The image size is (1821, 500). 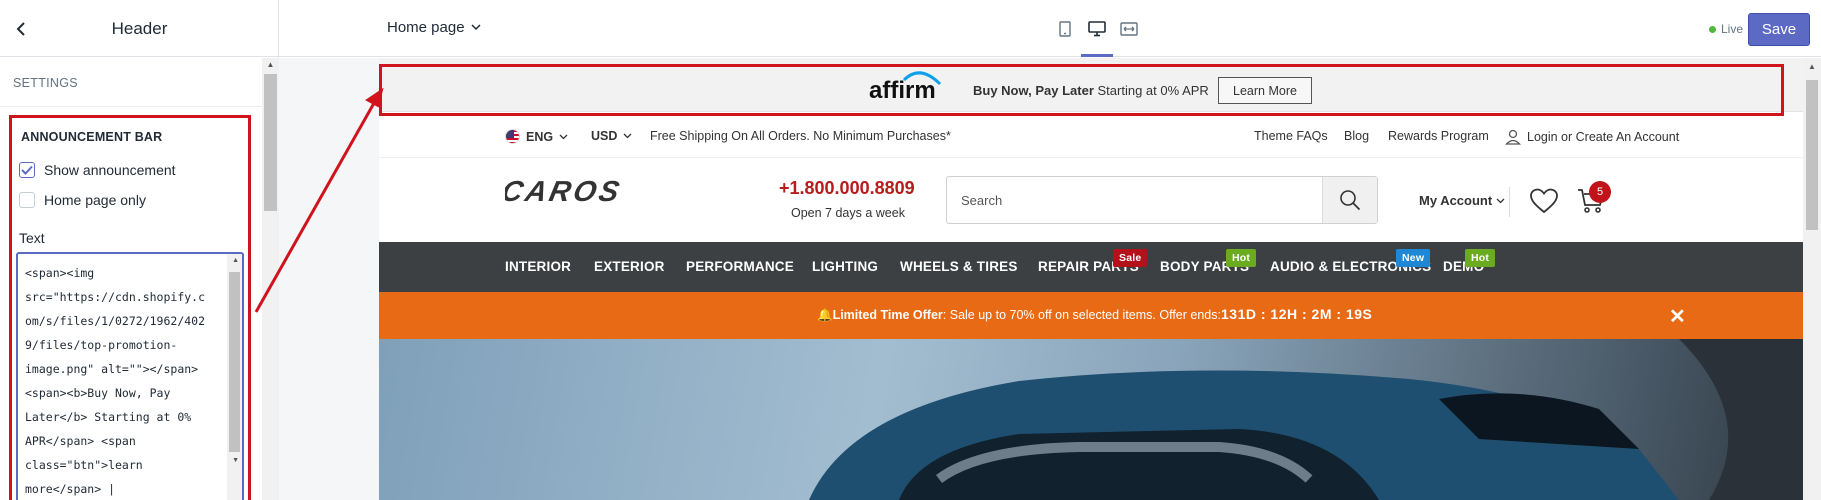 I want to click on active-view-indicator, so click(x=1097, y=55).